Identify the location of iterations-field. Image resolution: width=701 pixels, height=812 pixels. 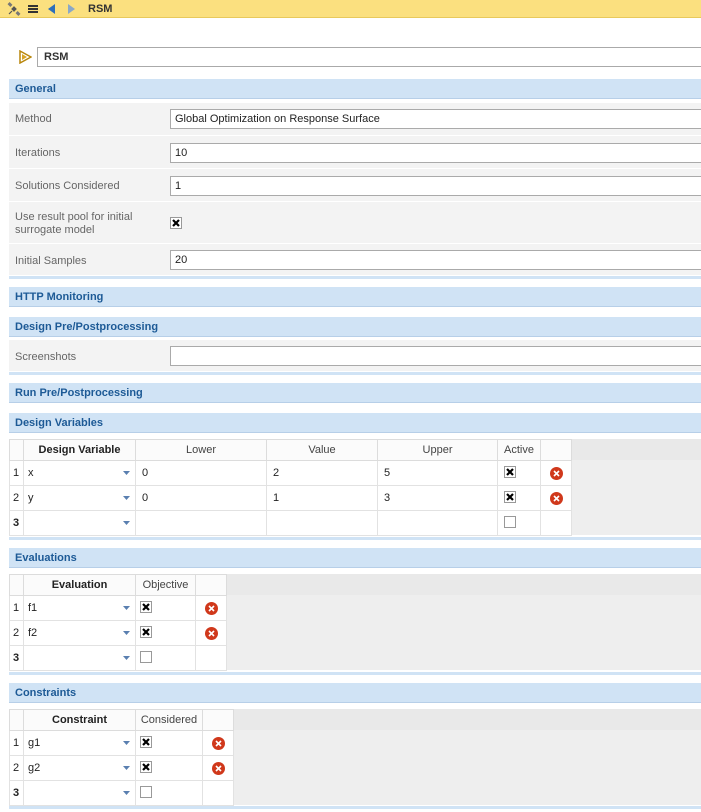
(435, 153).